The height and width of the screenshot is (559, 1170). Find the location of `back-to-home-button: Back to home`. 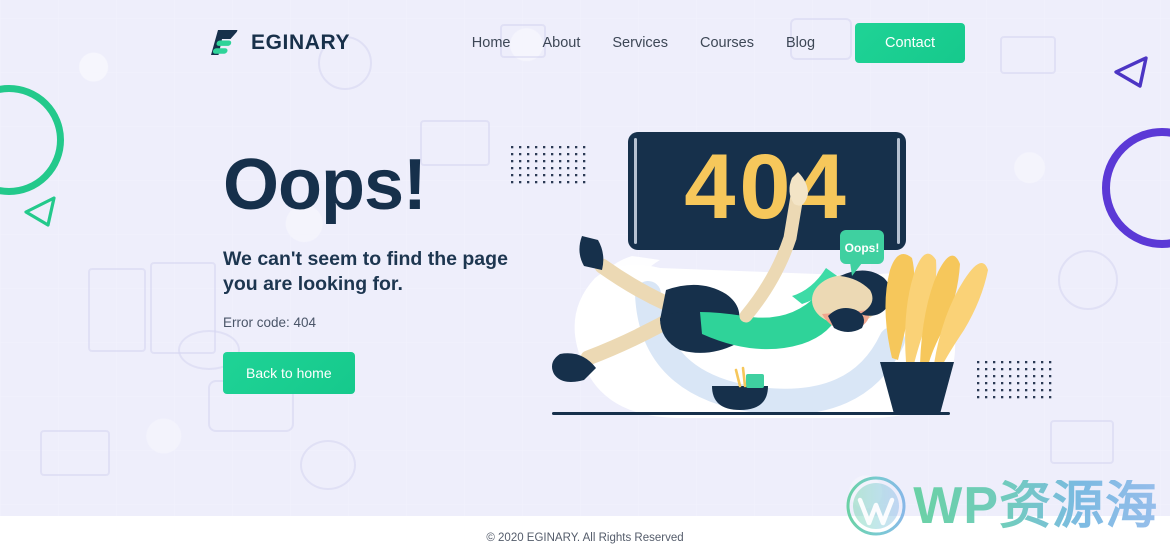

back-to-home-button: Back to home is located at coordinates (289, 373).